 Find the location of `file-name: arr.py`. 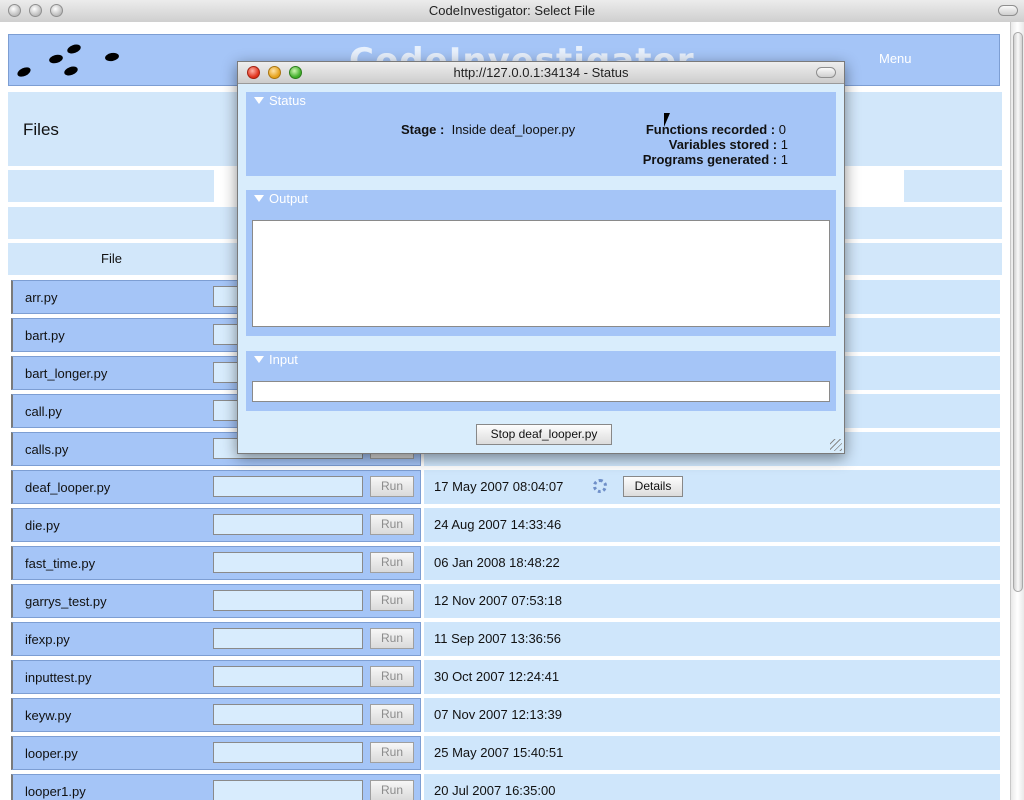

file-name: arr.py is located at coordinates (41, 297).